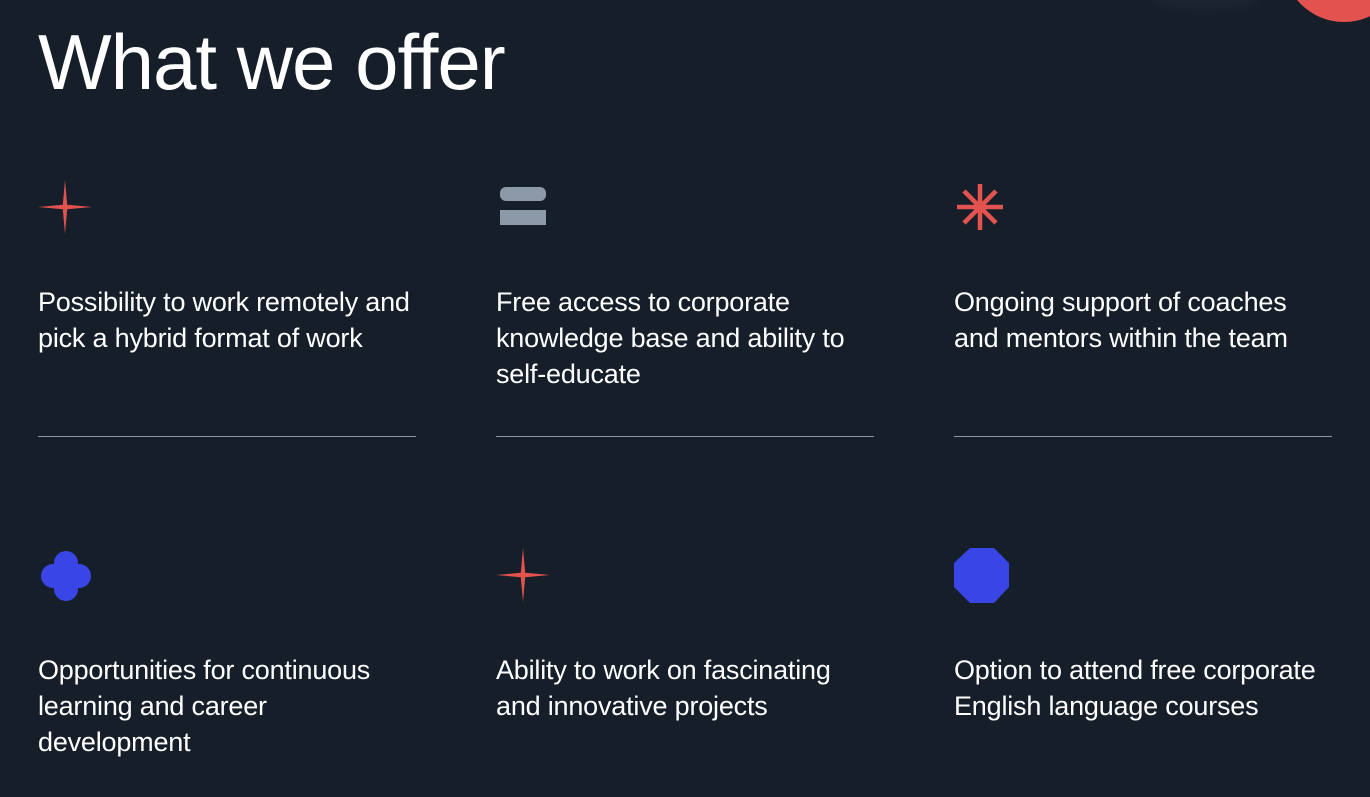 The width and height of the screenshot is (1370, 797). I want to click on clover-icon, so click(66, 576).